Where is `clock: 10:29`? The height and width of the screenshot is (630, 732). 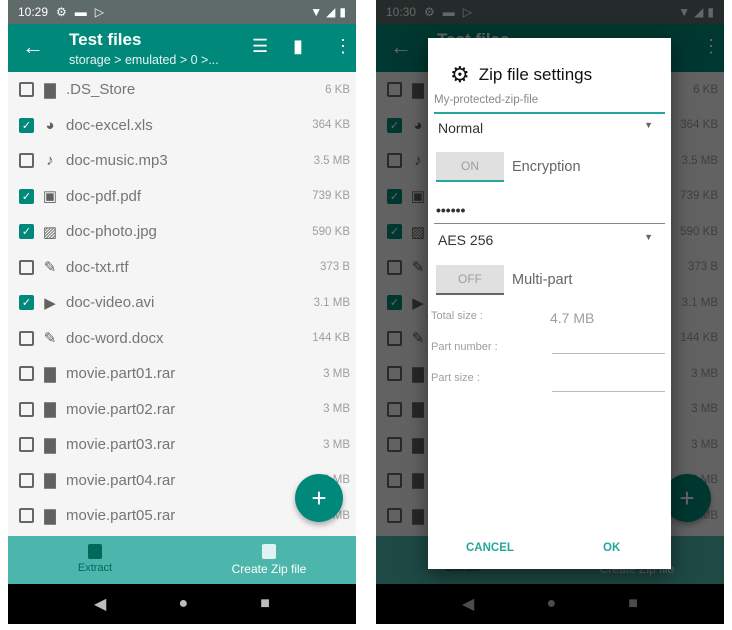 clock: 10:29 is located at coordinates (33, 12).